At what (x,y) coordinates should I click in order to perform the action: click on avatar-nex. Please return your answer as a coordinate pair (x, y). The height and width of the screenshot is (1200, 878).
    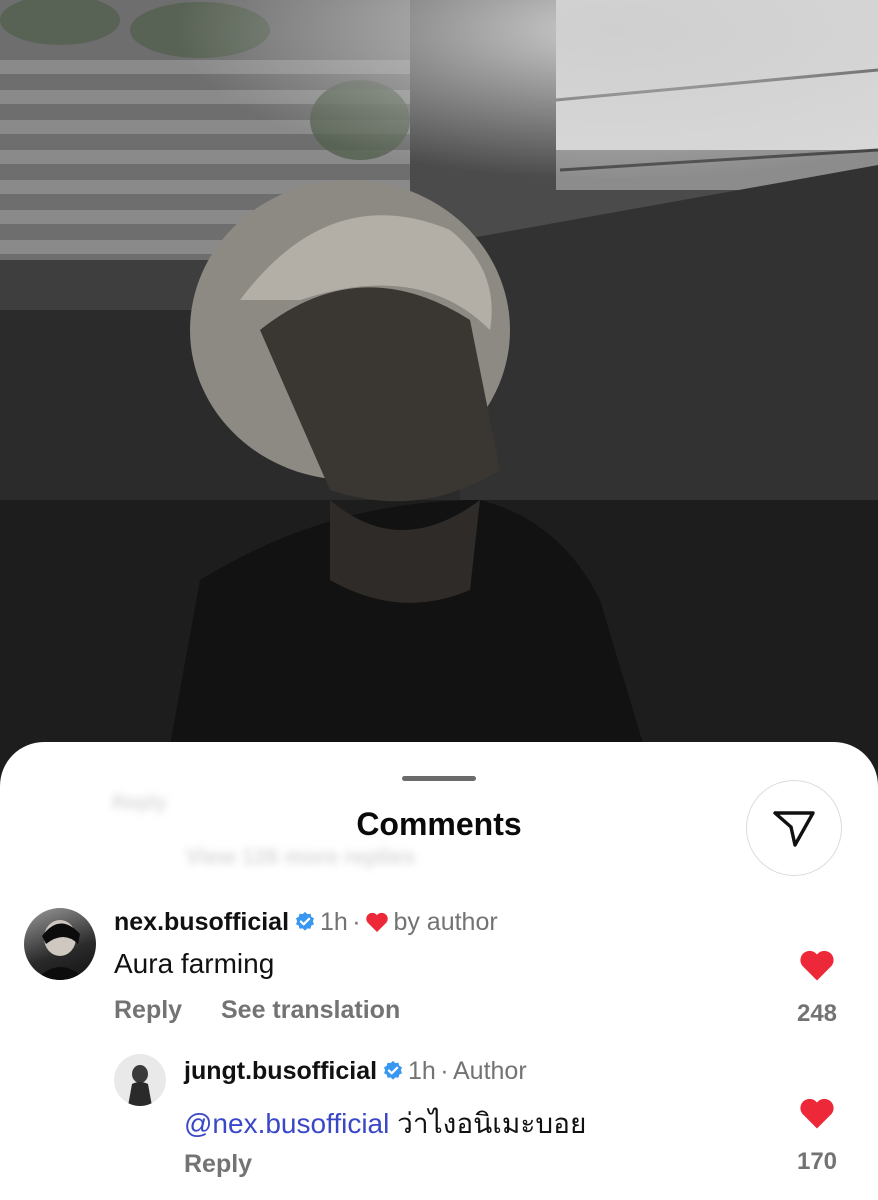
    Looking at the image, I should click on (60, 944).